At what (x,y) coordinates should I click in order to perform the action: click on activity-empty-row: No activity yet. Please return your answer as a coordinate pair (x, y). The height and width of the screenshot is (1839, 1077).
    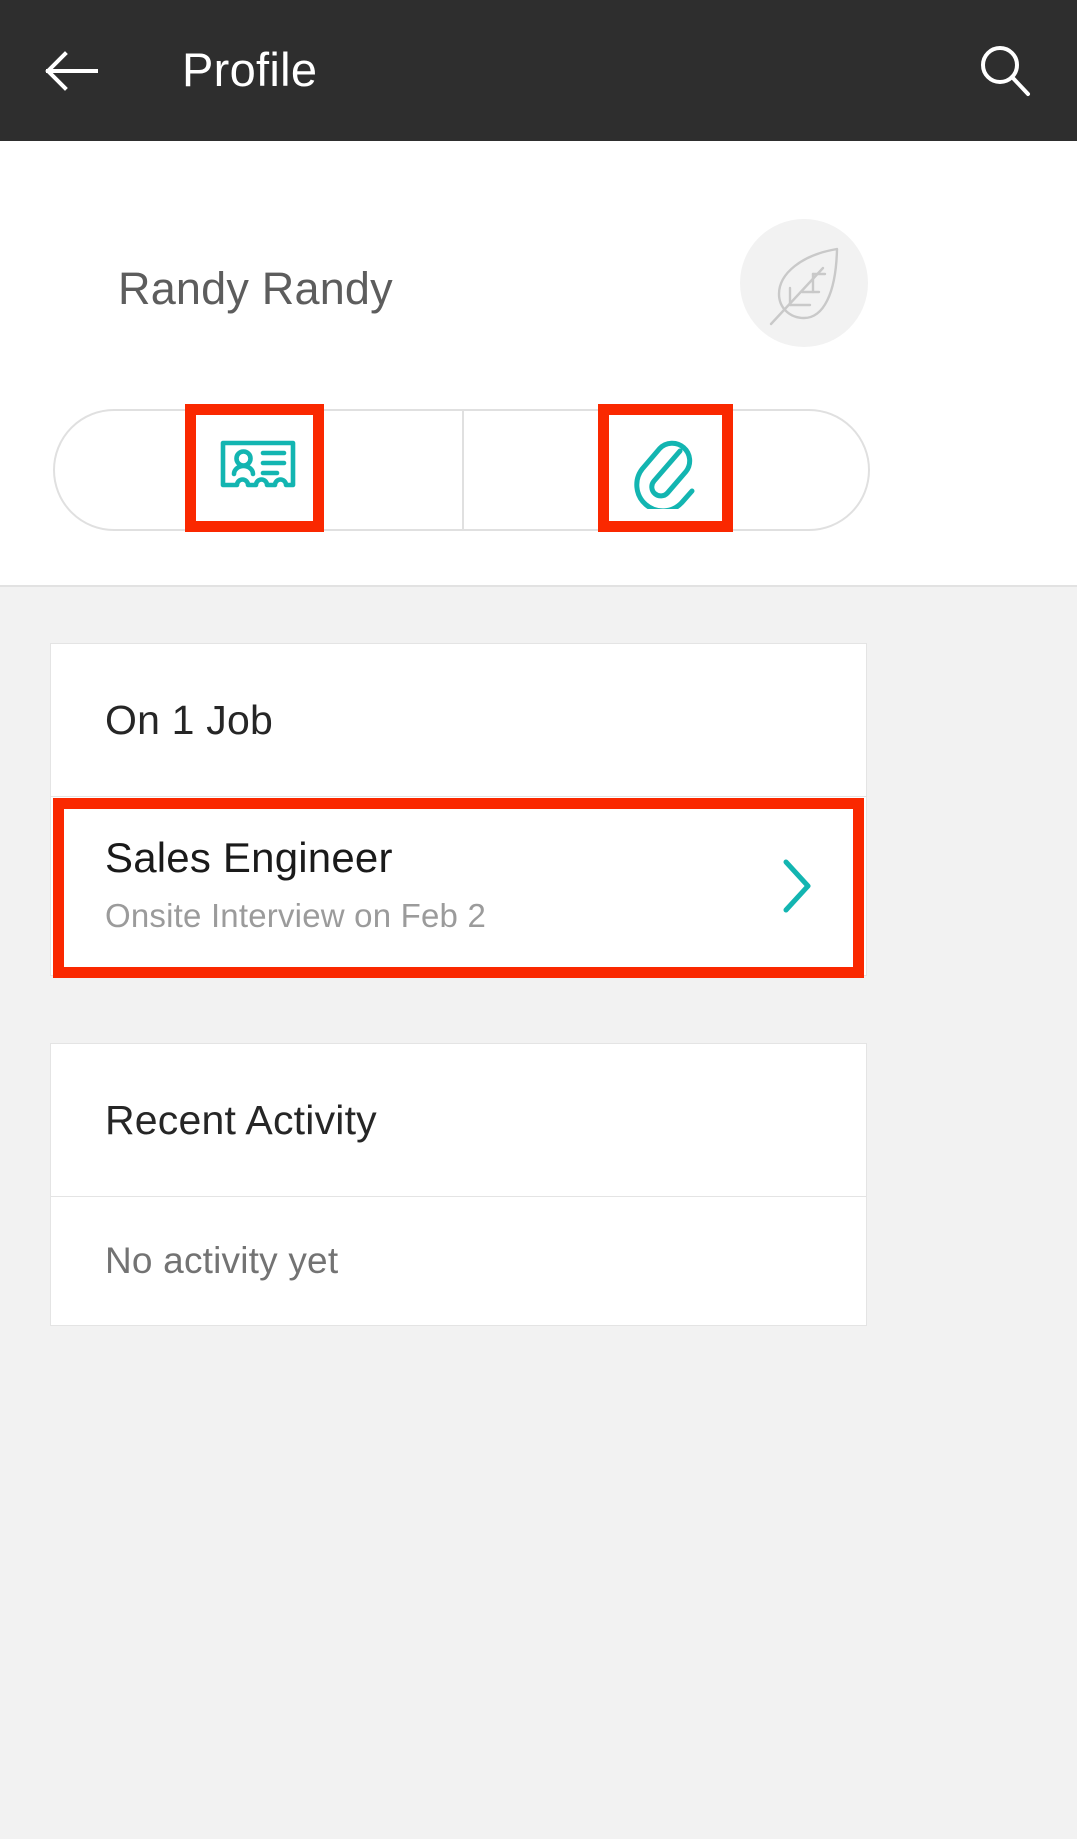
    Looking at the image, I should click on (458, 1261).